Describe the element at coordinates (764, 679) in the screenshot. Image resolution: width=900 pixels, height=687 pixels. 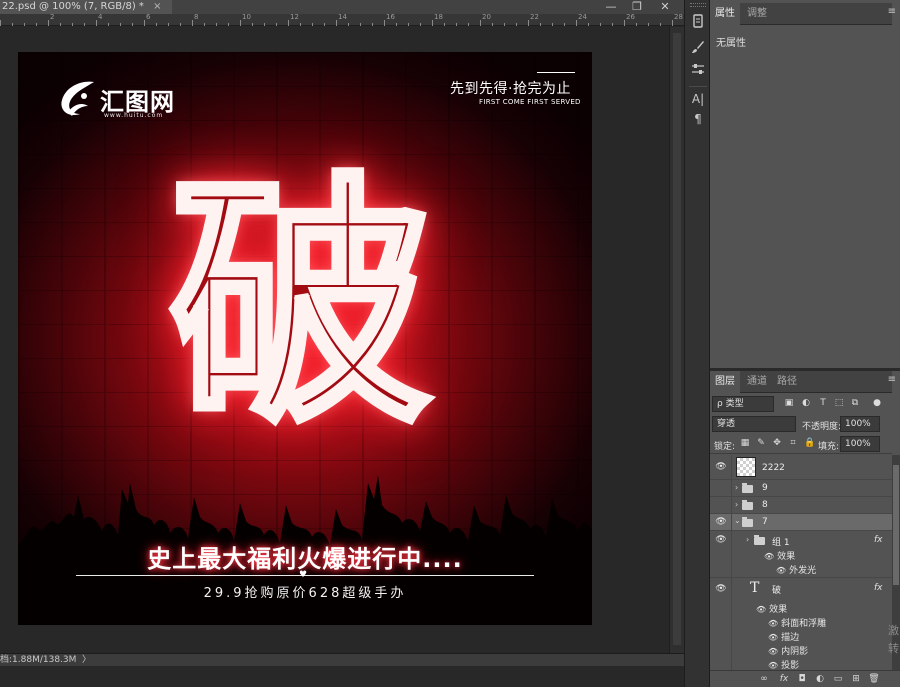
I see `link-layers-icon: ∞` at that location.